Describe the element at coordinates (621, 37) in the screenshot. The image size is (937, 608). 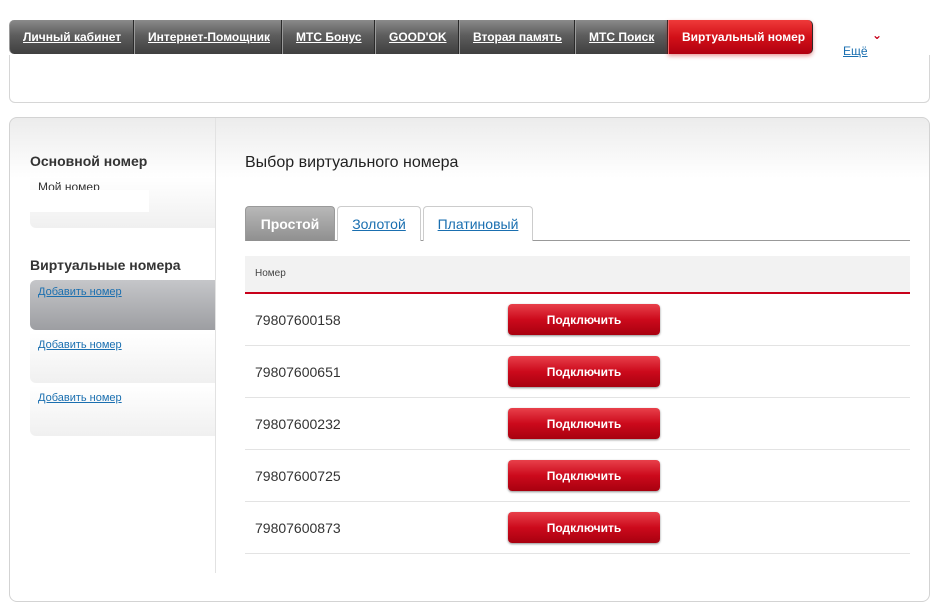
I see `nav-item-mts-search: МТС Поиск` at that location.